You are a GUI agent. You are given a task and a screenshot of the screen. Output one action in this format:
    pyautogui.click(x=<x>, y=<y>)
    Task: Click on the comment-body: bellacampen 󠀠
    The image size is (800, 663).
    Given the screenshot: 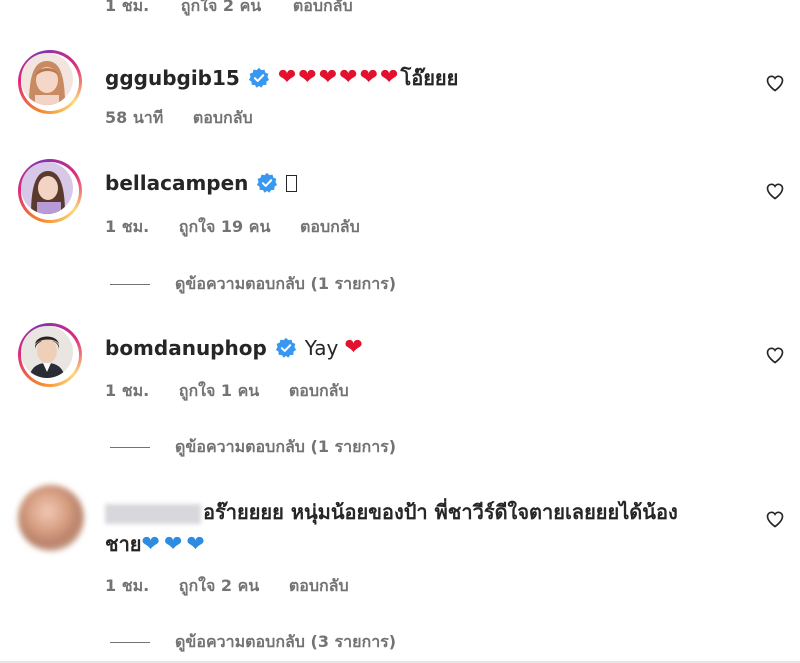 What is the action you would take?
    pyautogui.click(x=201, y=183)
    